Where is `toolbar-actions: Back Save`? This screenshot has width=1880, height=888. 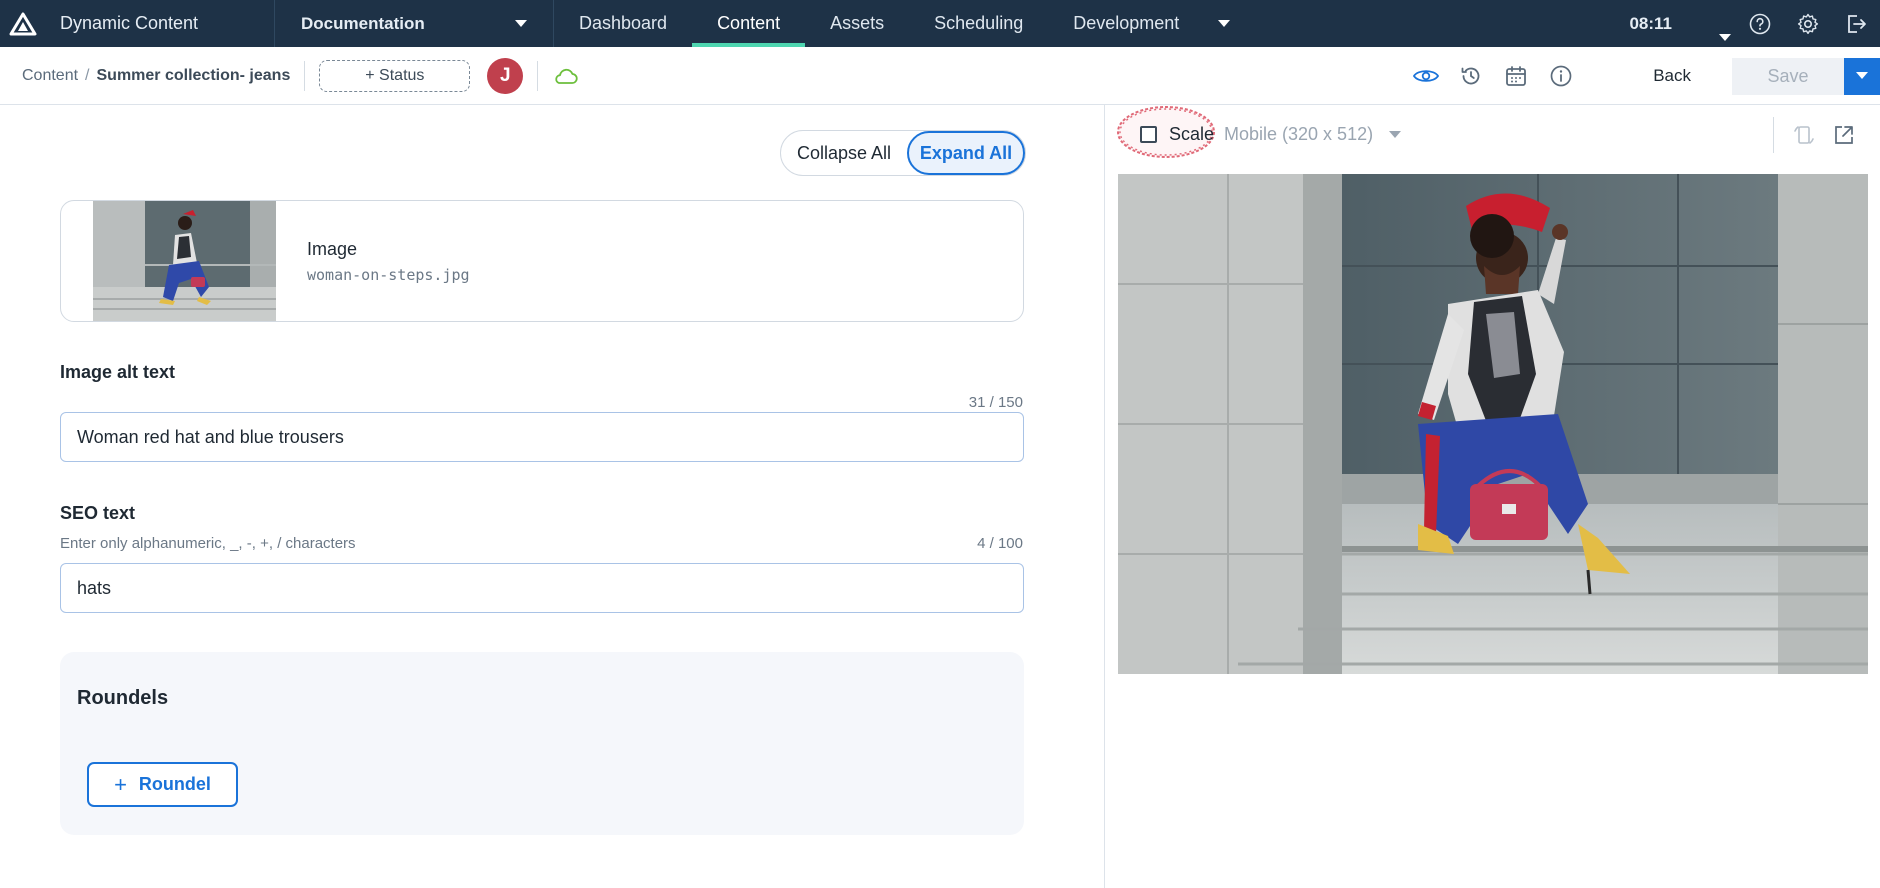
toolbar-actions: Back Save is located at coordinates (1641, 76).